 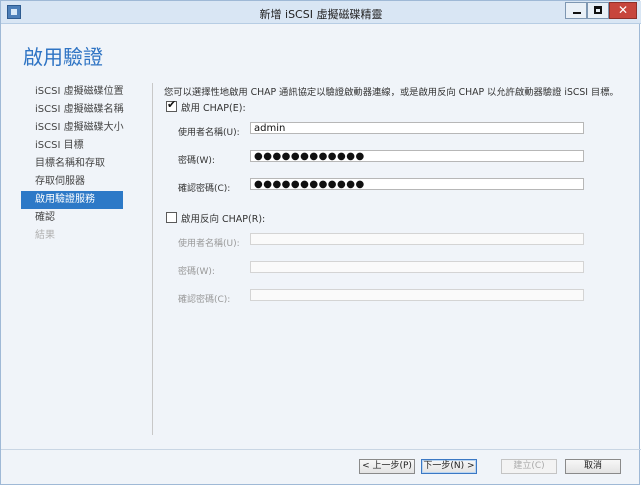 What do you see at coordinates (223, 219) in the screenshot?
I see `enable-reverse-chap-label: 啟用反向 CHAP(R):` at bounding box center [223, 219].